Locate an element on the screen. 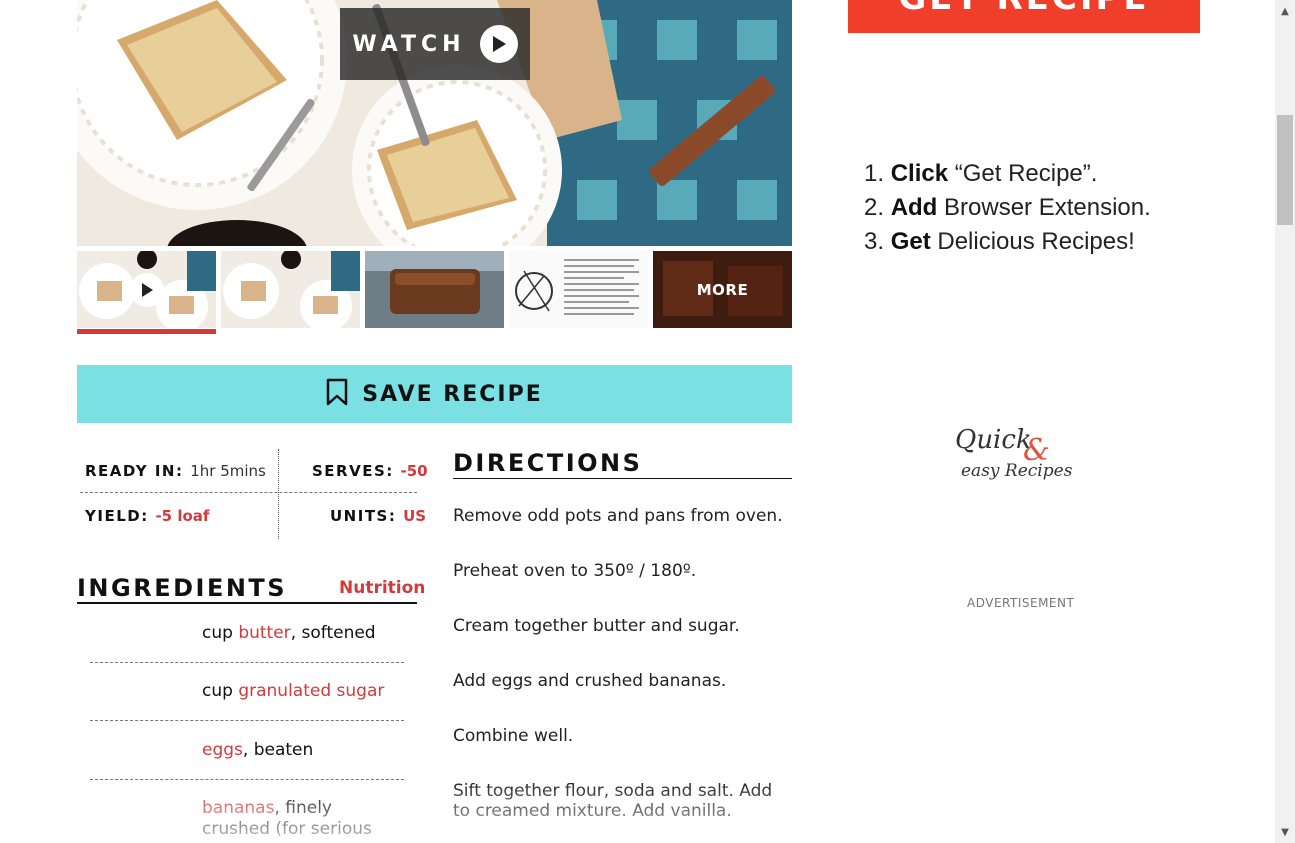 The image size is (1295, 843). ingredient-item: cup butter, softened is located at coordinates (302, 633).